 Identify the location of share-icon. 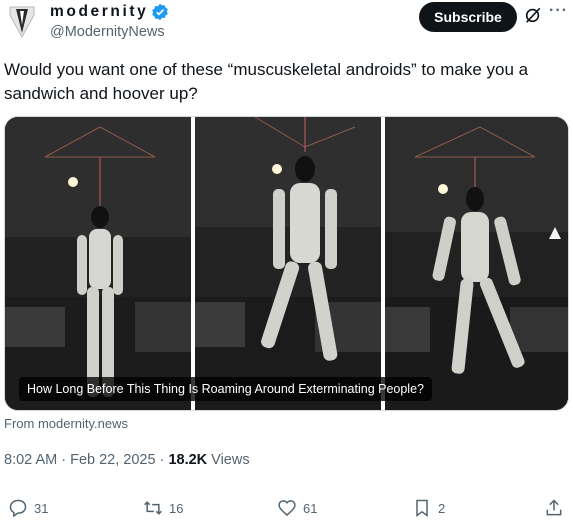
(554, 507).